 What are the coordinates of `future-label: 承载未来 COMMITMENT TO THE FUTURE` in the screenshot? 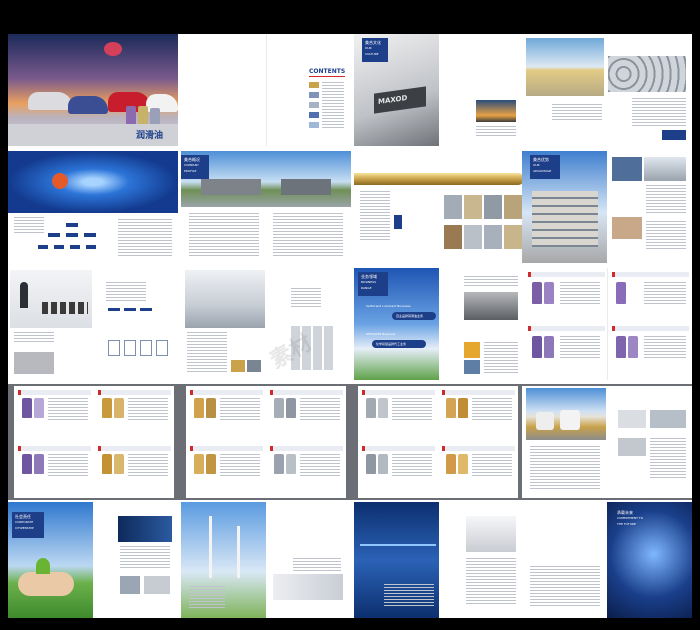 It's located at (632, 521).